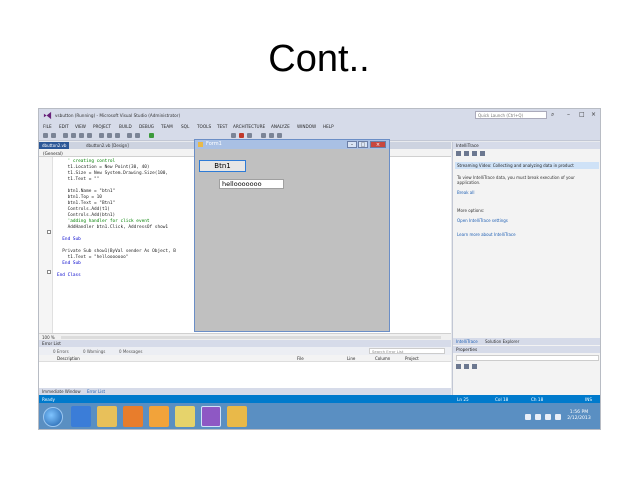 The height and width of the screenshot is (478, 638). What do you see at coordinates (568, 114) in the screenshot?
I see `minimize-icon: –` at bounding box center [568, 114].